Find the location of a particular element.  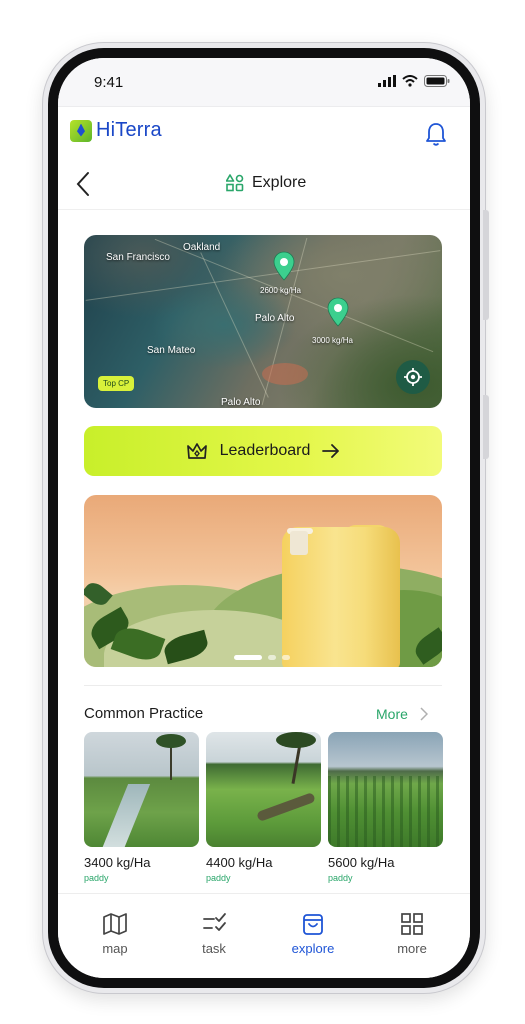

chevron-right-icon is located at coordinates (424, 714).